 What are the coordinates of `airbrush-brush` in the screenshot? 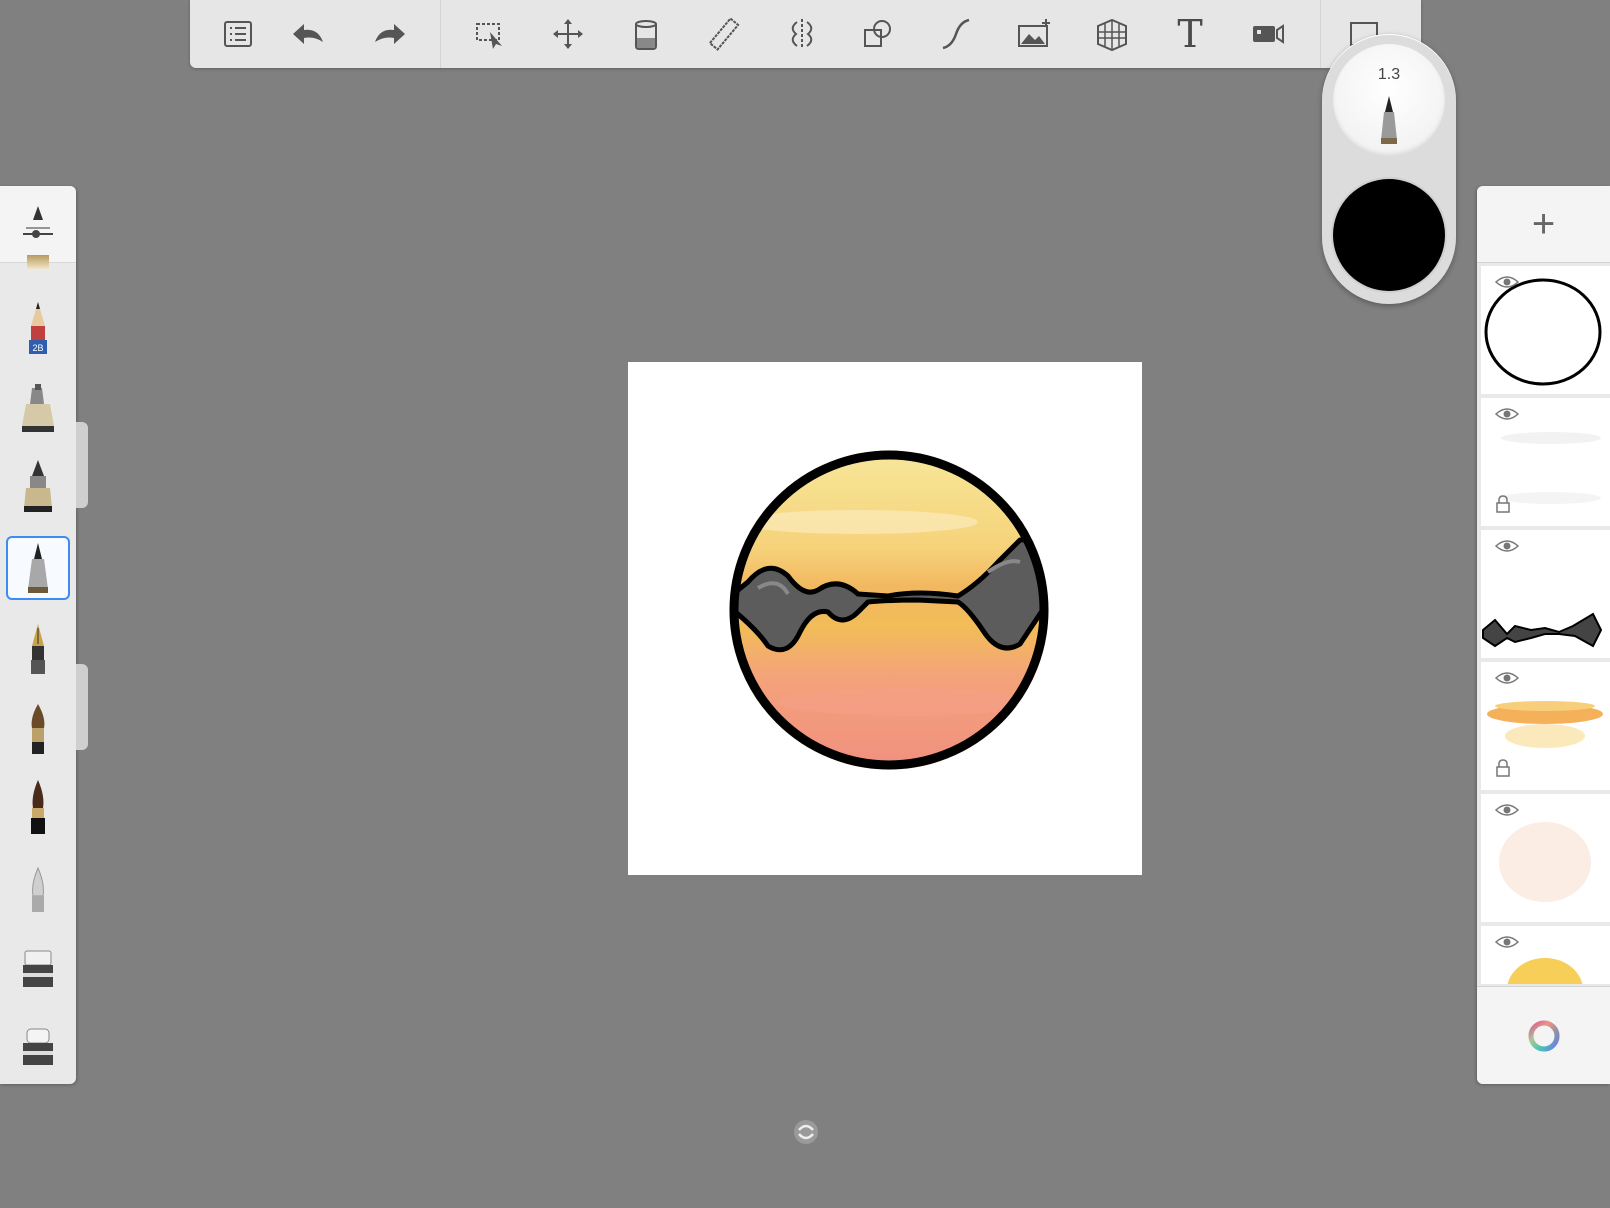 It's located at (38, 408).